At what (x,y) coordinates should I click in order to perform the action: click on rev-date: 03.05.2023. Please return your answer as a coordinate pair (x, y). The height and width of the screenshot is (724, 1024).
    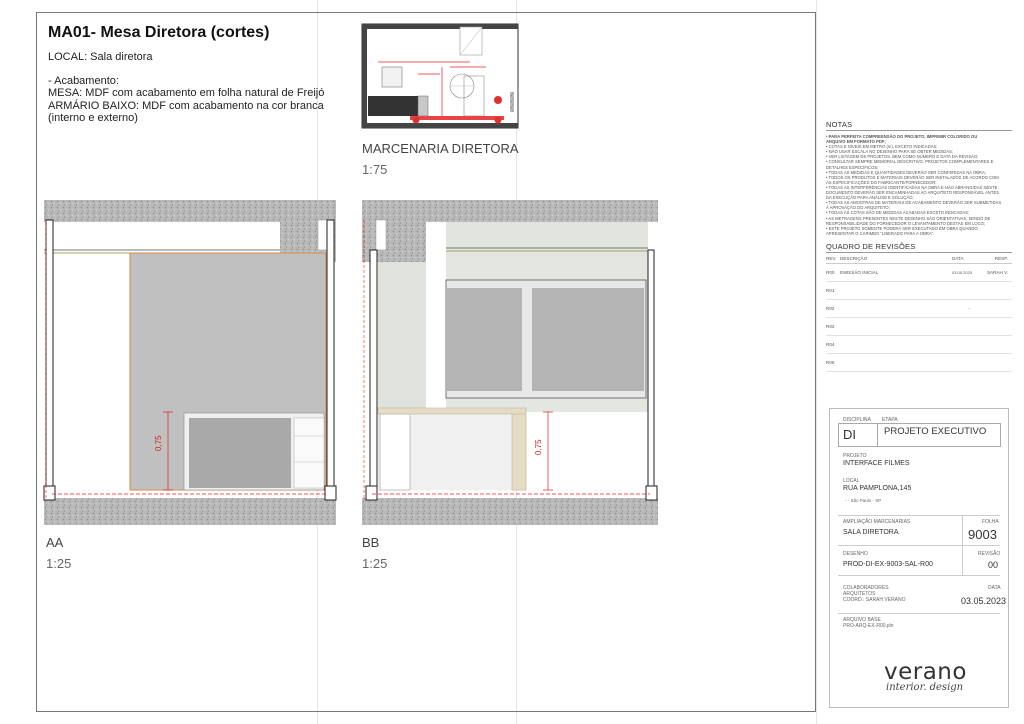
    Looking at the image, I should click on (962, 272).